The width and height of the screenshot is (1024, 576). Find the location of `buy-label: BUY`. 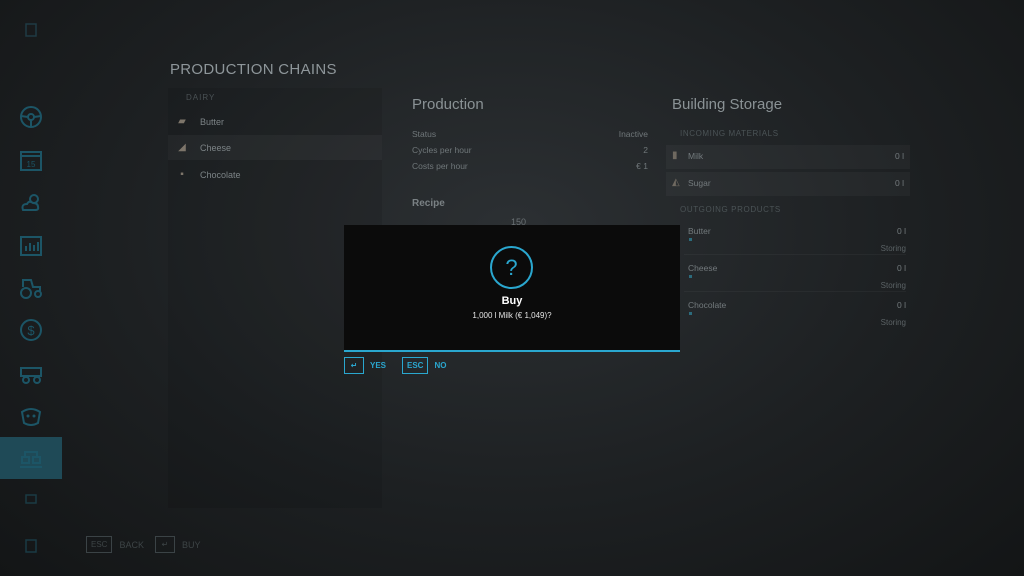

buy-label: BUY is located at coordinates (191, 544).